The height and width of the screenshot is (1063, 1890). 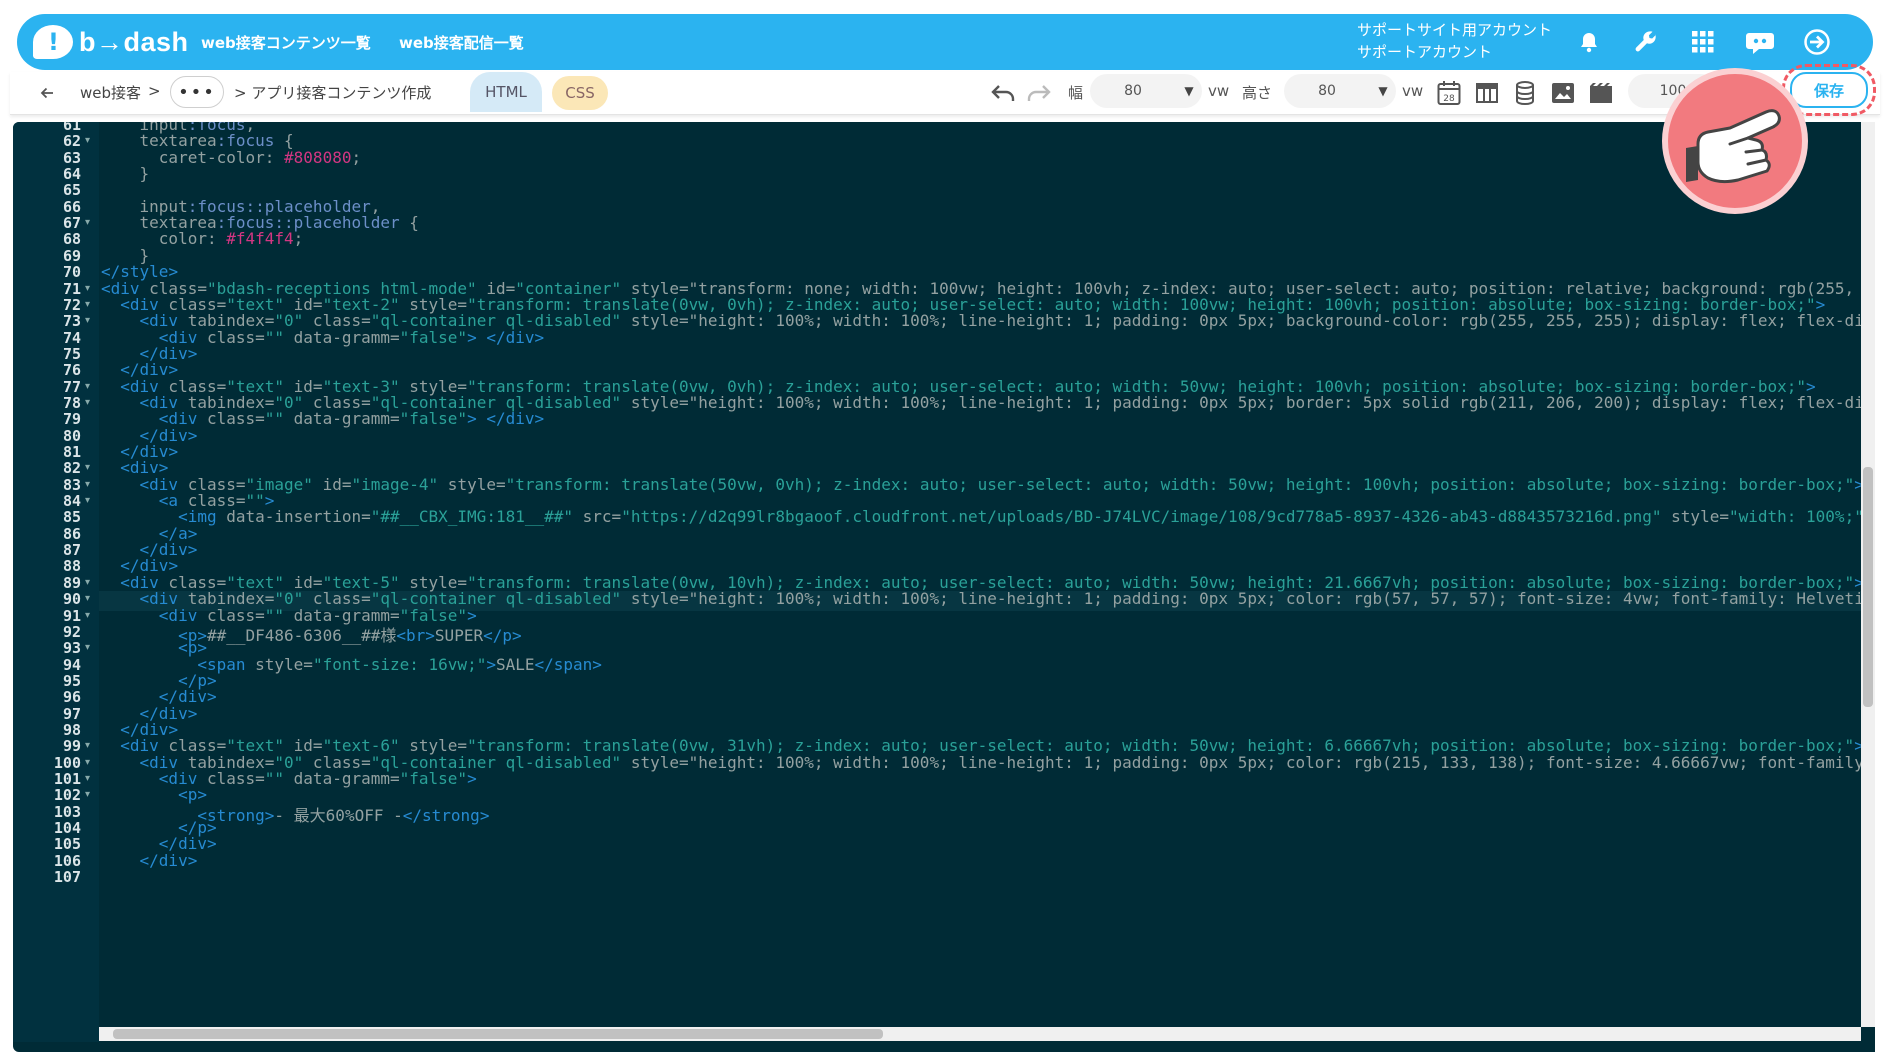 I want to click on line-number: 82, so click(x=71, y=468).